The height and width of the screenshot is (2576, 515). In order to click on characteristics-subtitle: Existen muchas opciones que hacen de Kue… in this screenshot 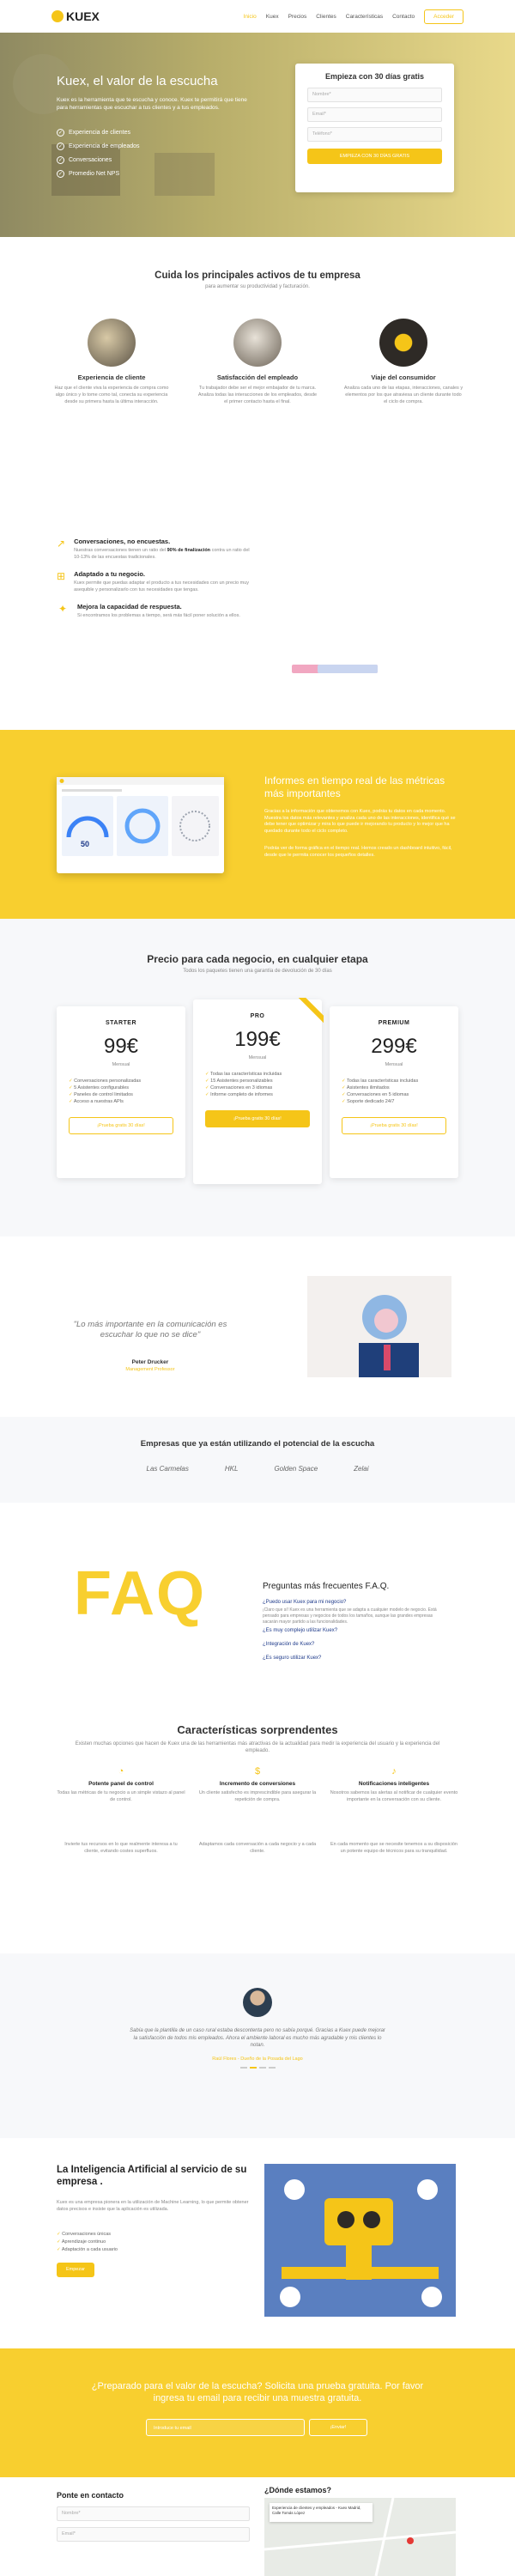, I will do `click(257, 1747)`.